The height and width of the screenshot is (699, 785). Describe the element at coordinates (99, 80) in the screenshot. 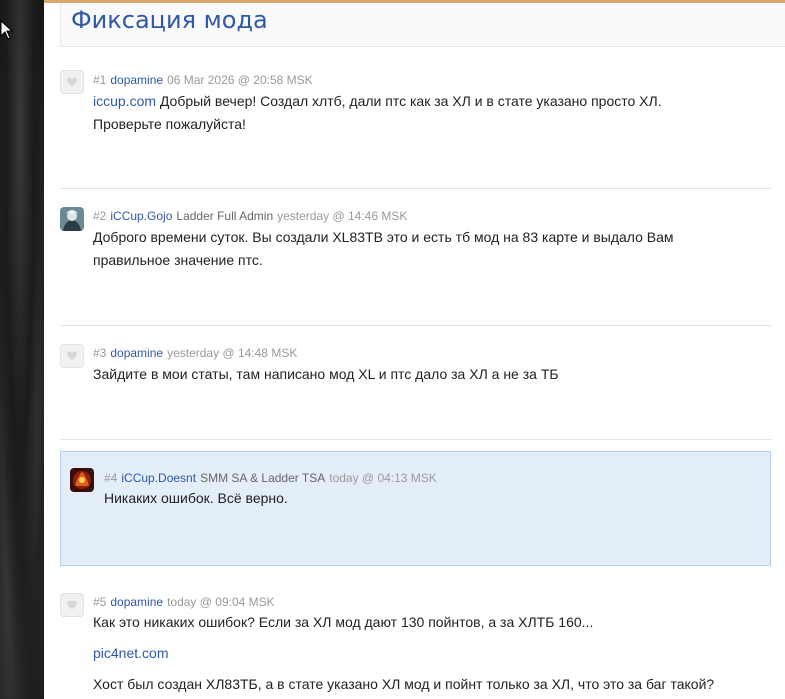

I see `post-number: #1` at that location.